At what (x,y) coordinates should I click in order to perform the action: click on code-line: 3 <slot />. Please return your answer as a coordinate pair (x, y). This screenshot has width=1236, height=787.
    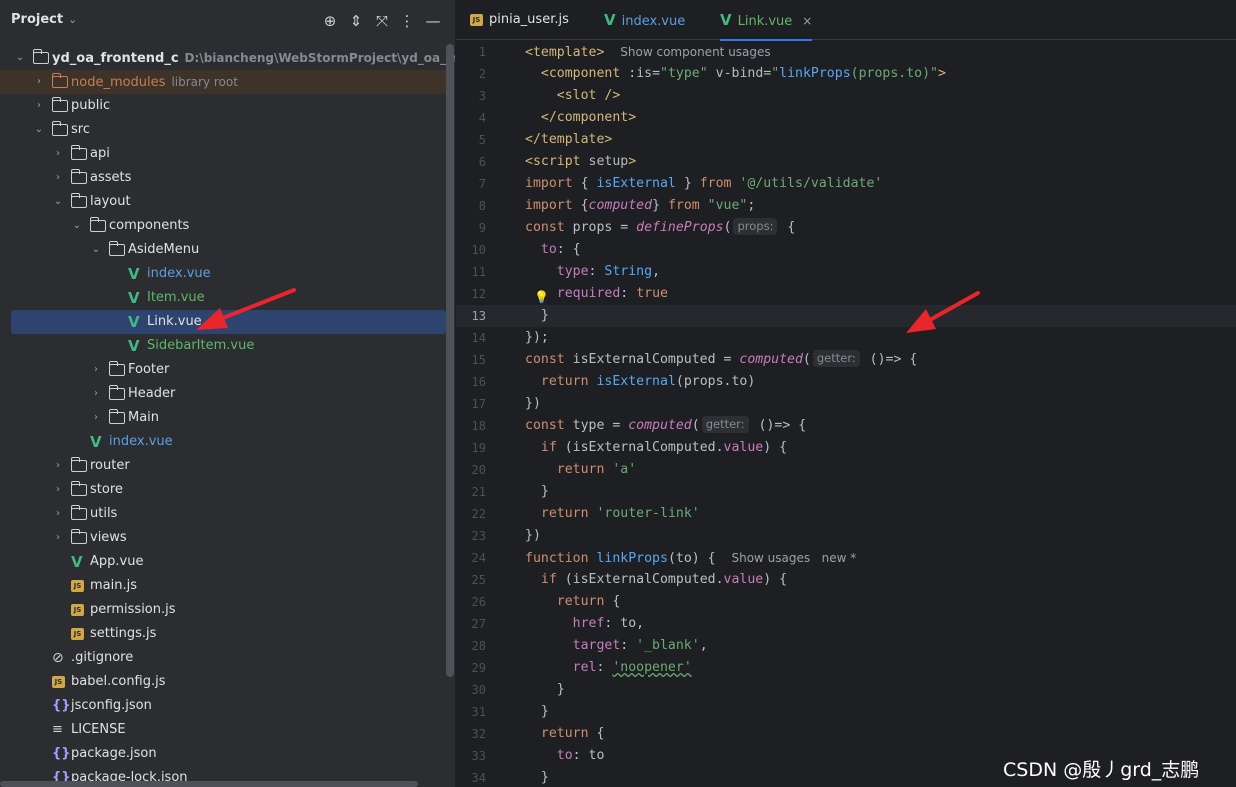
    Looking at the image, I should click on (846, 96).